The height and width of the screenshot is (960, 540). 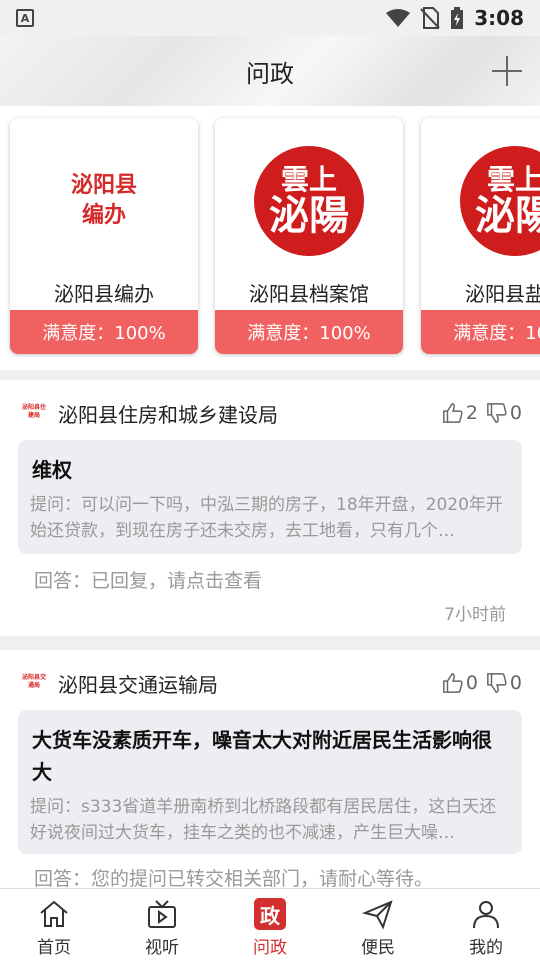 I want to click on question-title: 大货车没素质开车，噪音太大对附近居民生活影响很大, so click(x=262, y=756).